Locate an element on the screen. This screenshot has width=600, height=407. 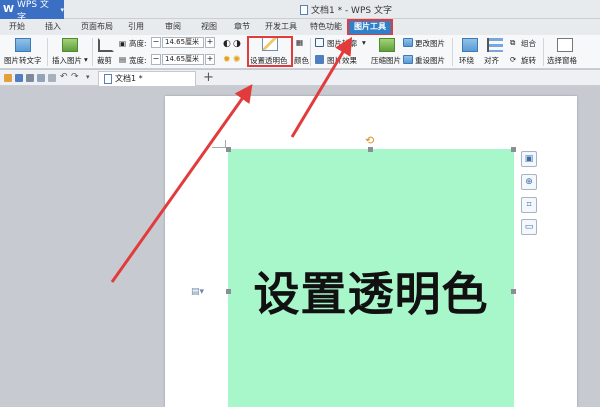
format-painter-icon is located at coordinates (52, 78).